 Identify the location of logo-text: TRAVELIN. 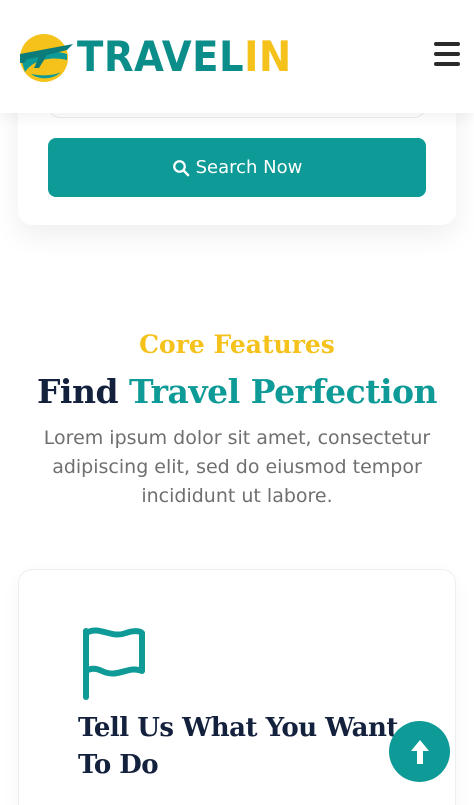
(184, 57).